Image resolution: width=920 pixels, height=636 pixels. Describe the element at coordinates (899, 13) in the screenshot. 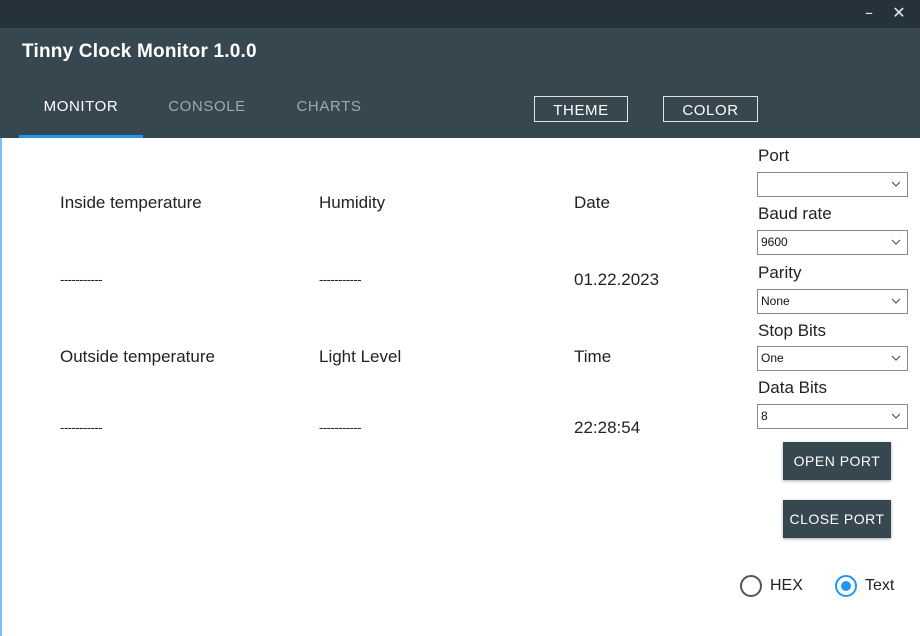

I see `close-window-button: ✕` at that location.